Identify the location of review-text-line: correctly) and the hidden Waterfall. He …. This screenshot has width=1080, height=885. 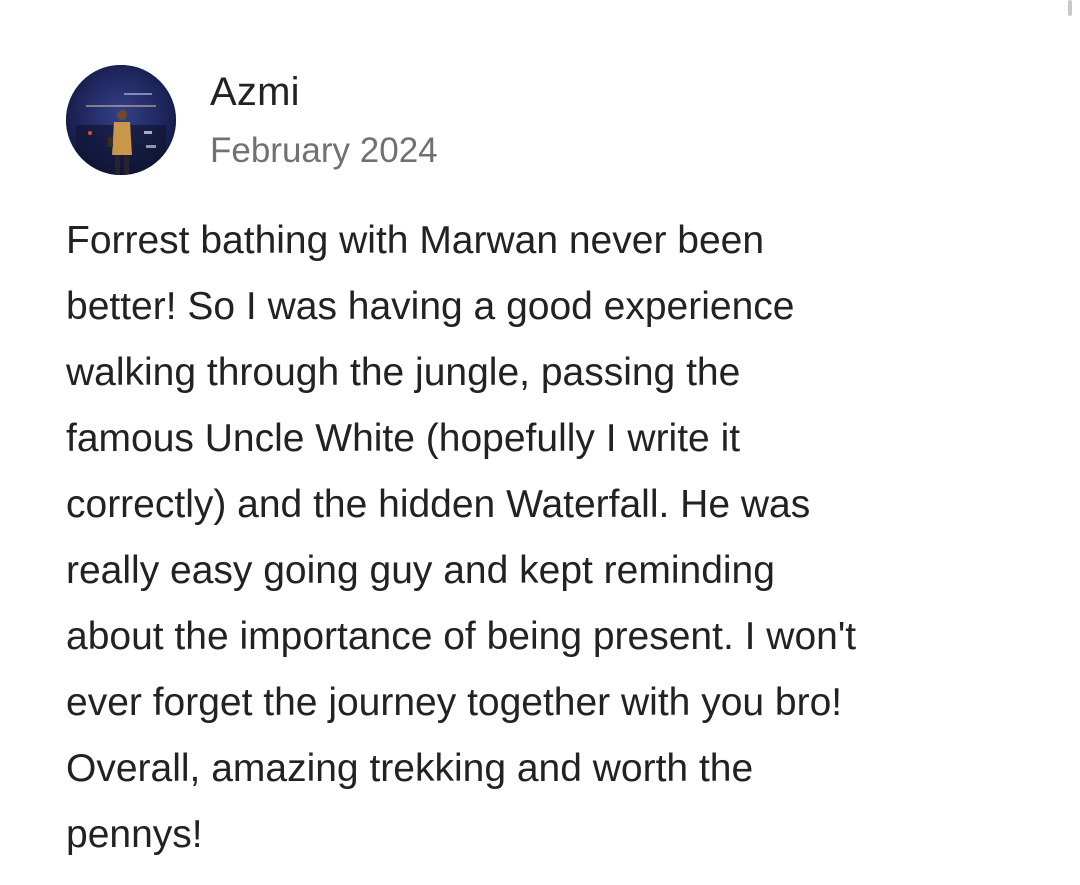
(438, 504).